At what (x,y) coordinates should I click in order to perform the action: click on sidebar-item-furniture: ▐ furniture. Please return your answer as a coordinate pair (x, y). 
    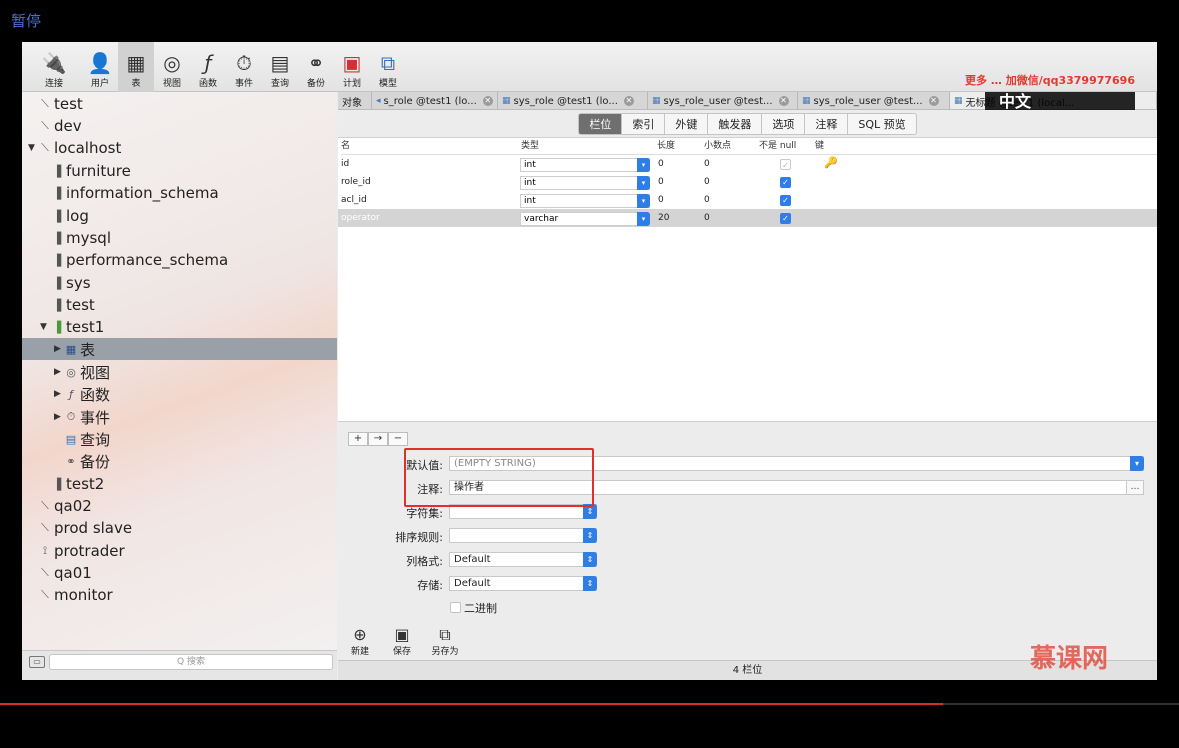
    Looking at the image, I should click on (90, 171).